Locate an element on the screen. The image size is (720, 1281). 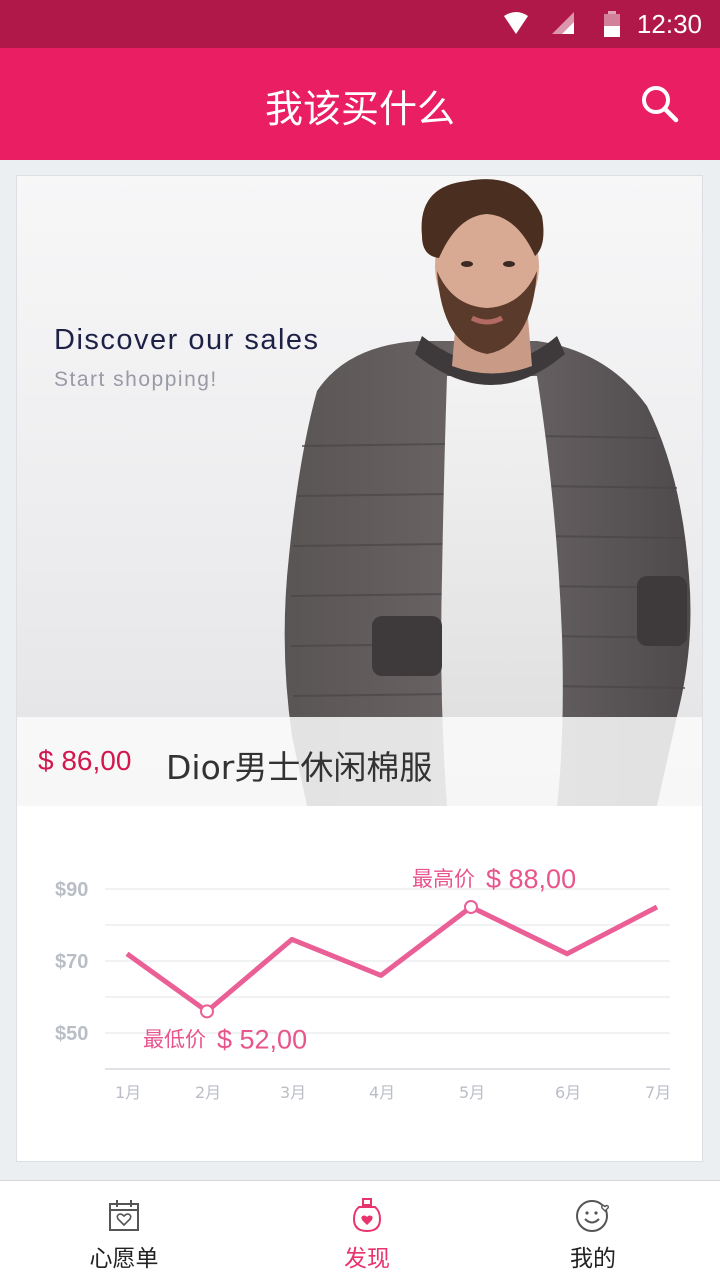
status-time: 12:30 is located at coordinates (669, 24).